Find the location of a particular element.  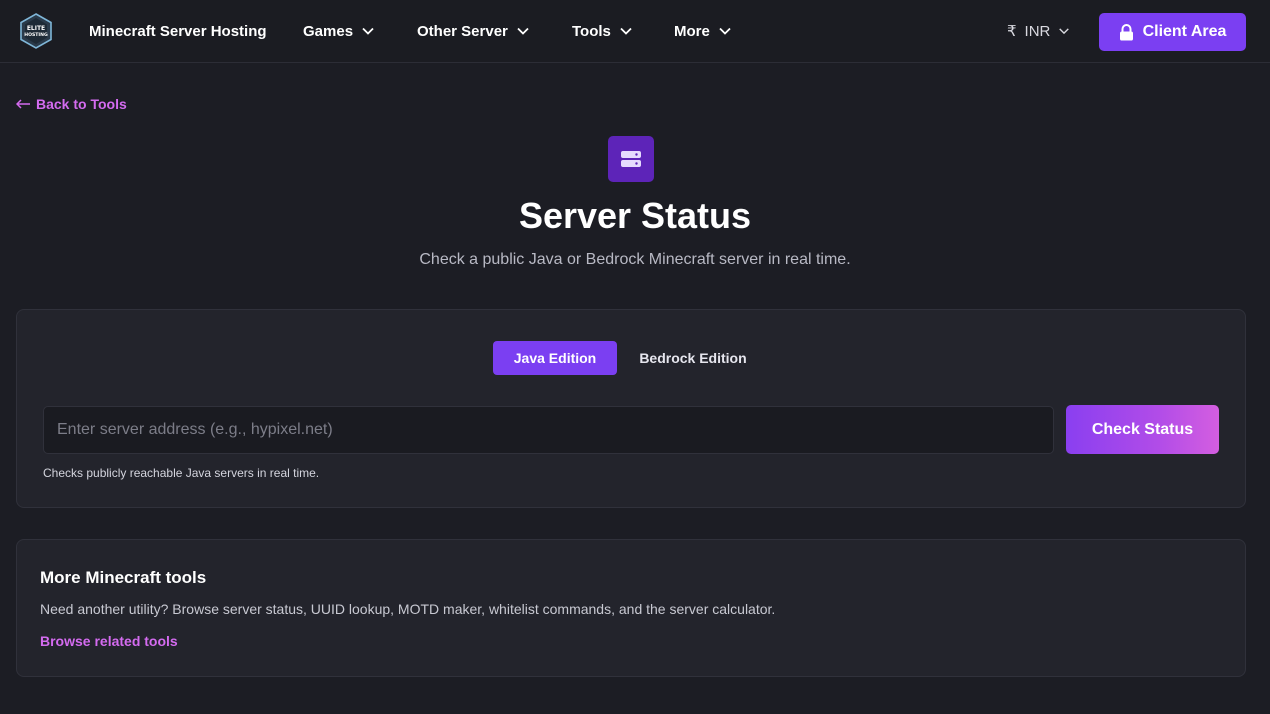

nav-label: Games is located at coordinates (328, 31).